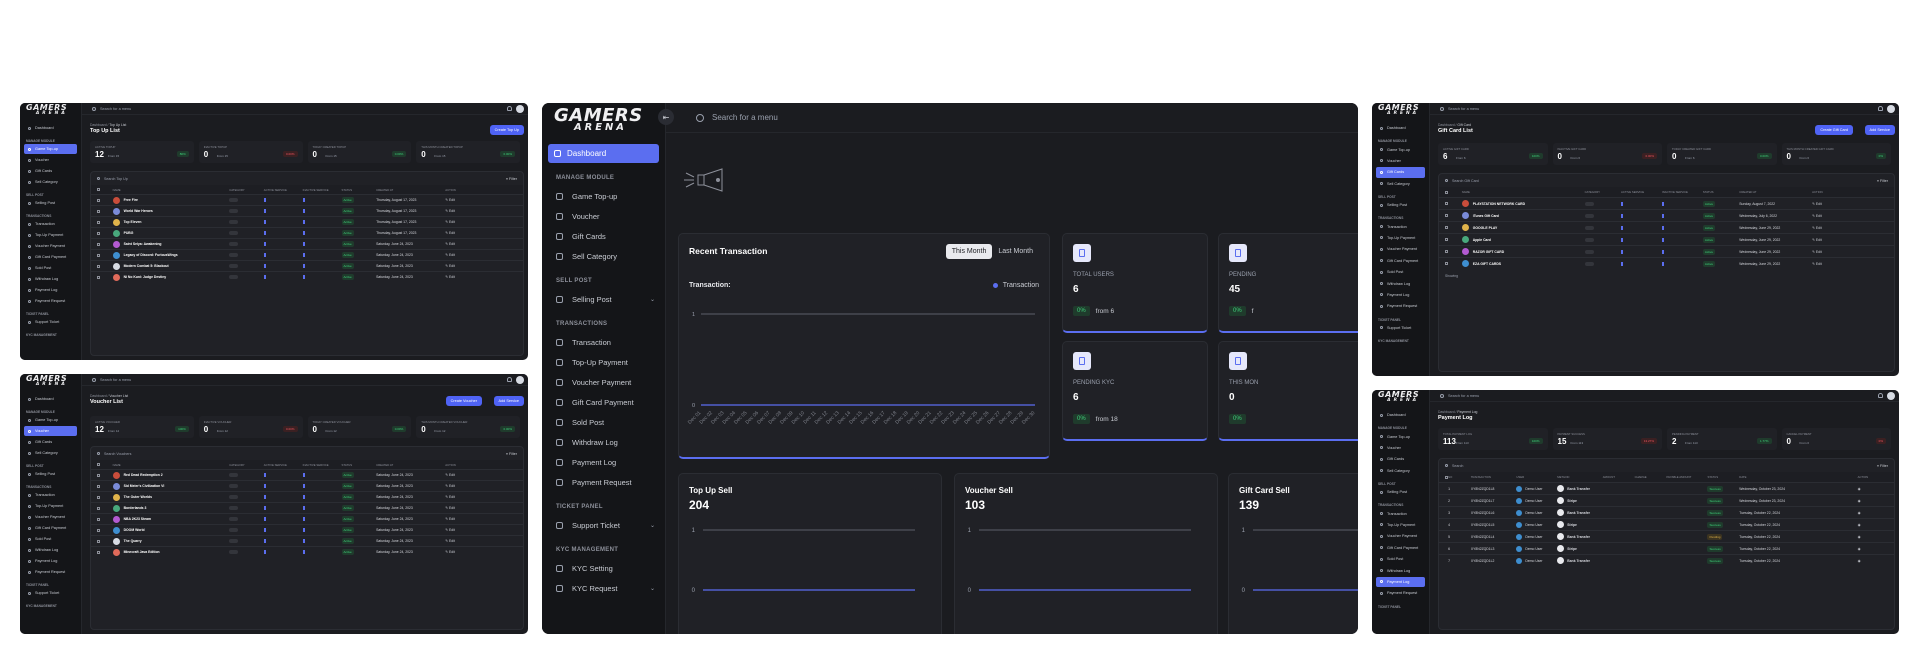  I want to click on sidebar-item-selling-post: Selling Post ⌄, so click(603, 299).